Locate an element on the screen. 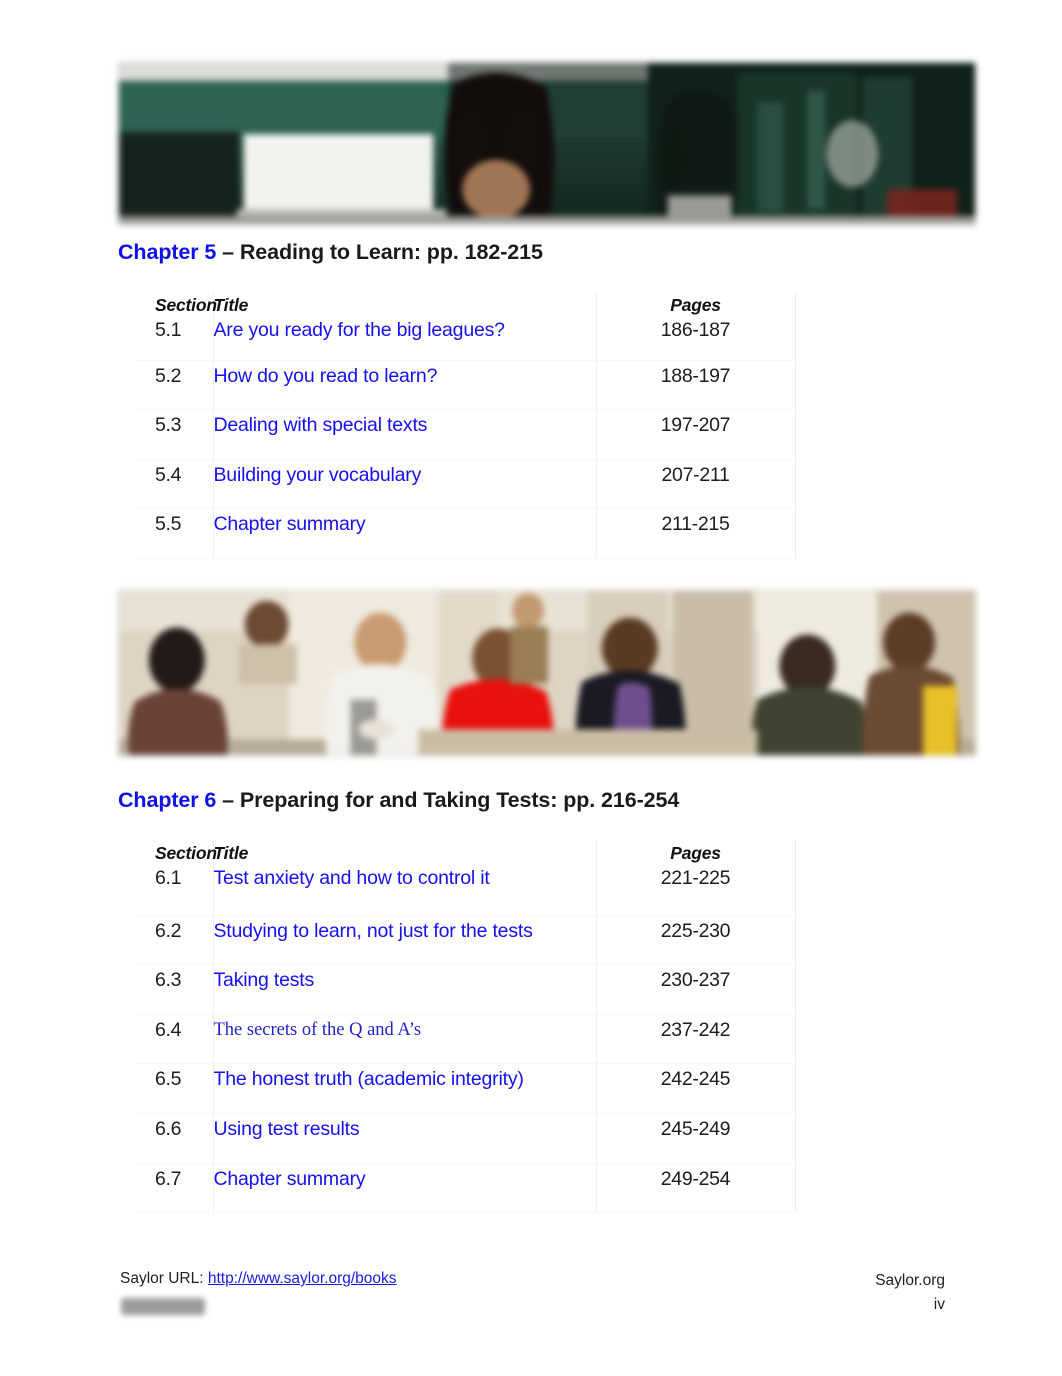 The width and height of the screenshot is (1062, 1376). table-row: 6.3 Taking tests 230-237 is located at coordinates (466, 989).